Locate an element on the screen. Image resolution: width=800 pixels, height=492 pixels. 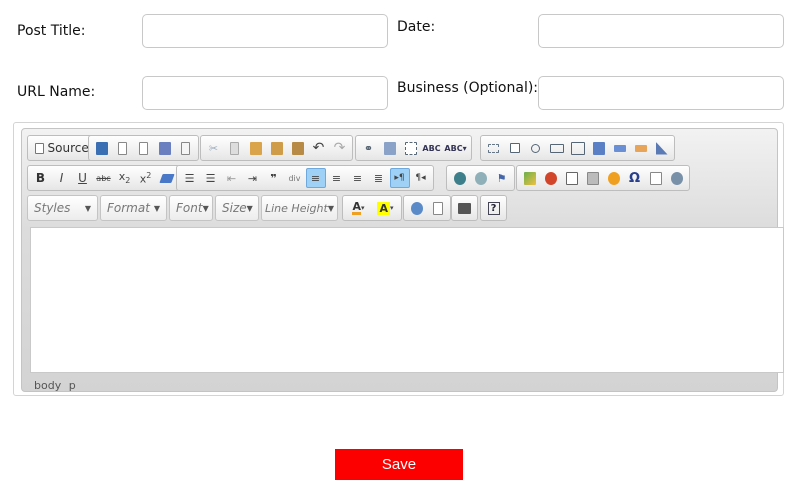
table-button is located at coordinates (572, 178).